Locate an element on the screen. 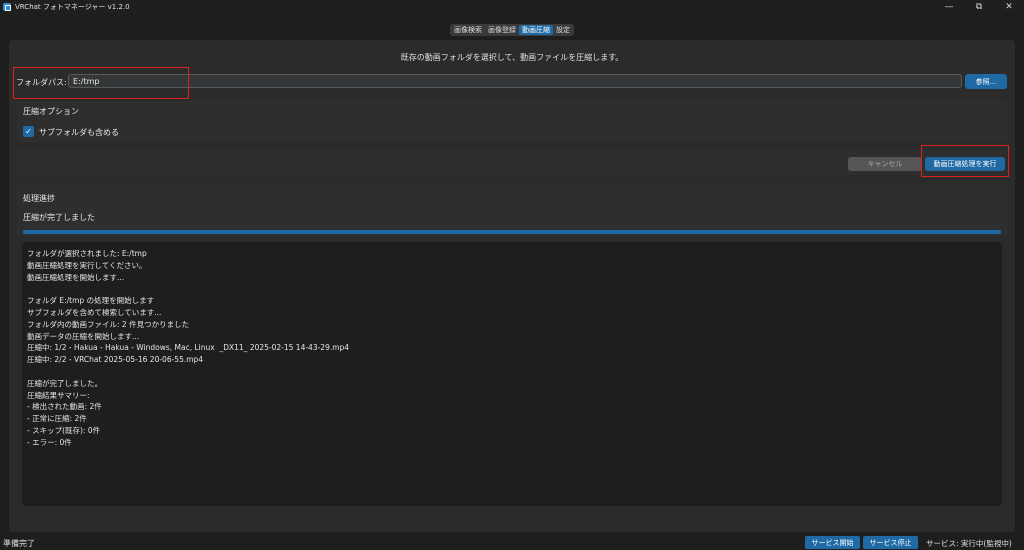 This screenshot has height=550, width=1024. compression-options-title: 圧縮オプション is located at coordinates (51, 111).